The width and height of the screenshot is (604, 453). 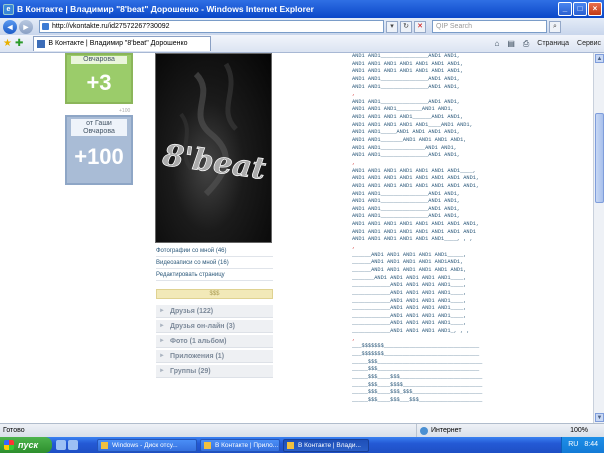 I want to click on rating-bar: $$$, so click(x=214, y=294).